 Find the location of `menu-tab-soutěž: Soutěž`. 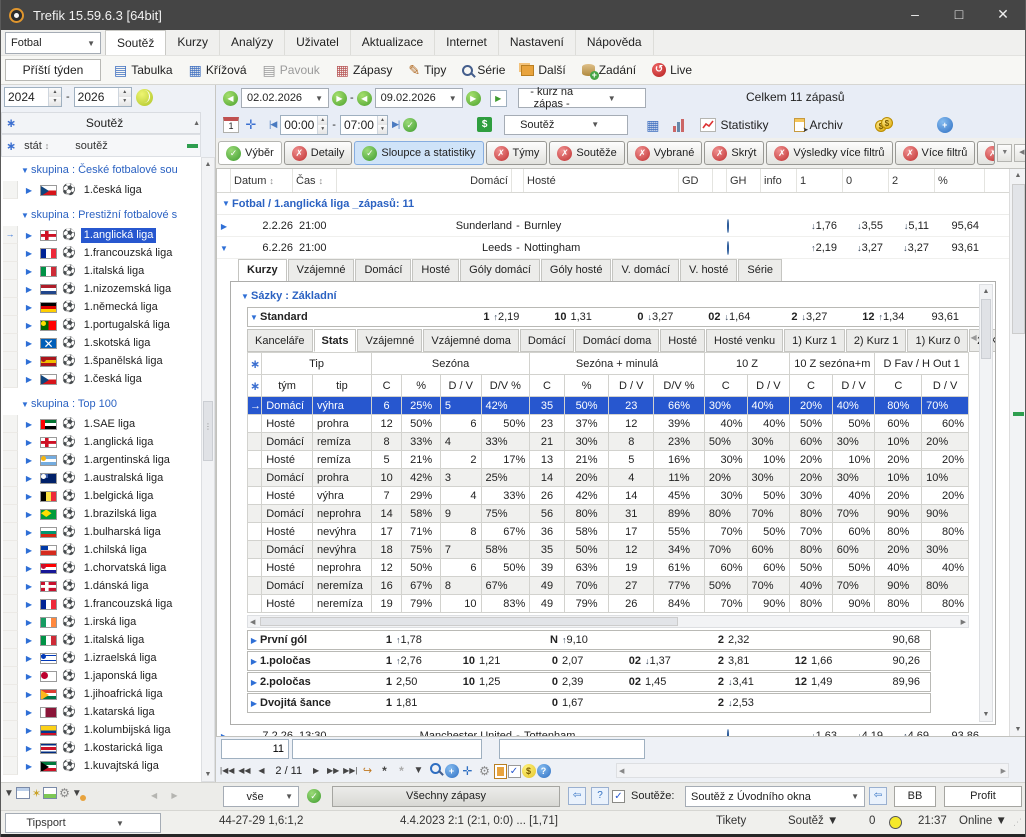

menu-tab-soutěž: Soutěž is located at coordinates (136, 42).